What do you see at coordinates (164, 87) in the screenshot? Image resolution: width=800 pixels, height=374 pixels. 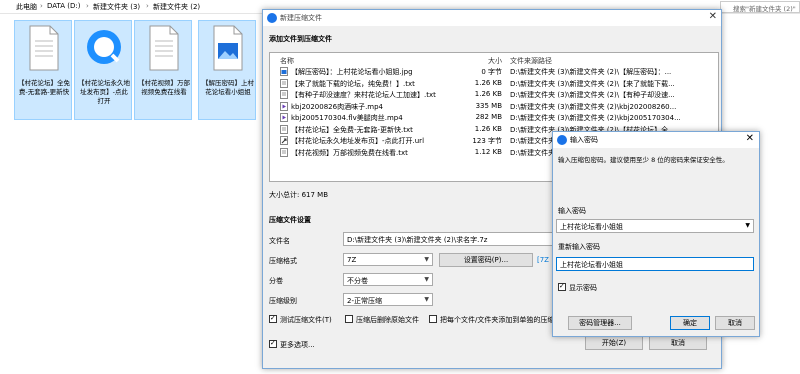 I see `file-name: 【村花视频】万部视频免费在线看` at bounding box center [164, 87].